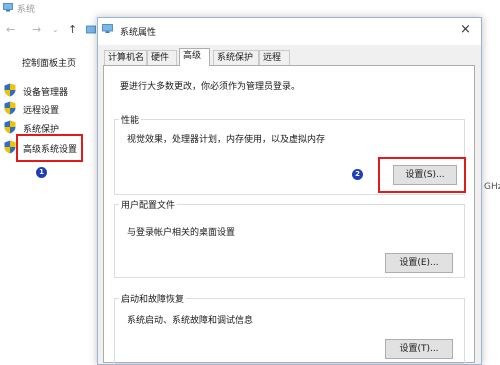 This screenshot has height=365, width=500. I want to click on step-badge: 2, so click(357, 174).